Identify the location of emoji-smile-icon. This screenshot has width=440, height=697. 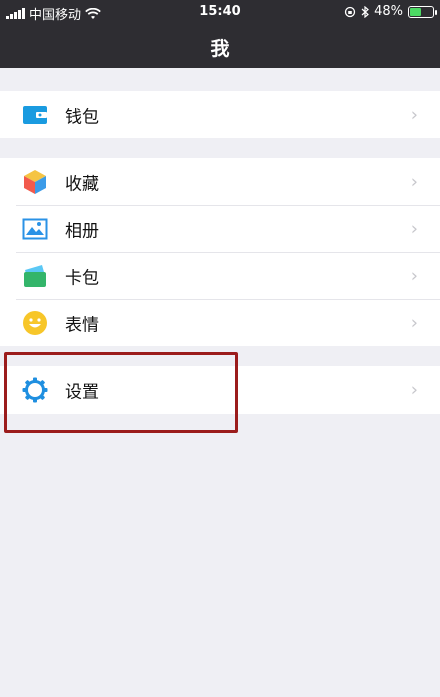
(35, 323).